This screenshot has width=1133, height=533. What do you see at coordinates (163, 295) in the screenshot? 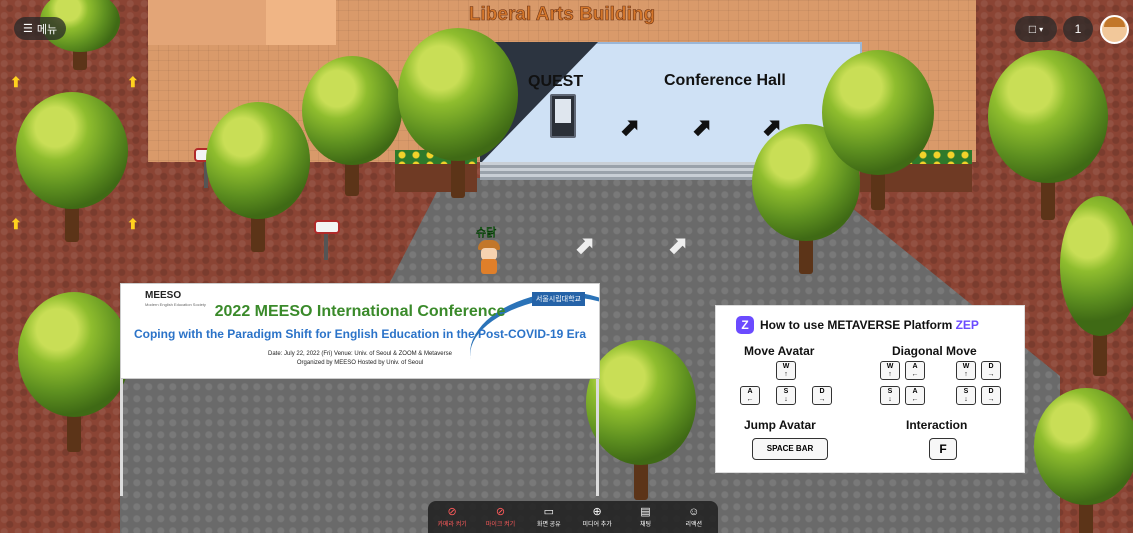
I see `meeso-logo: MEESO` at bounding box center [163, 295].